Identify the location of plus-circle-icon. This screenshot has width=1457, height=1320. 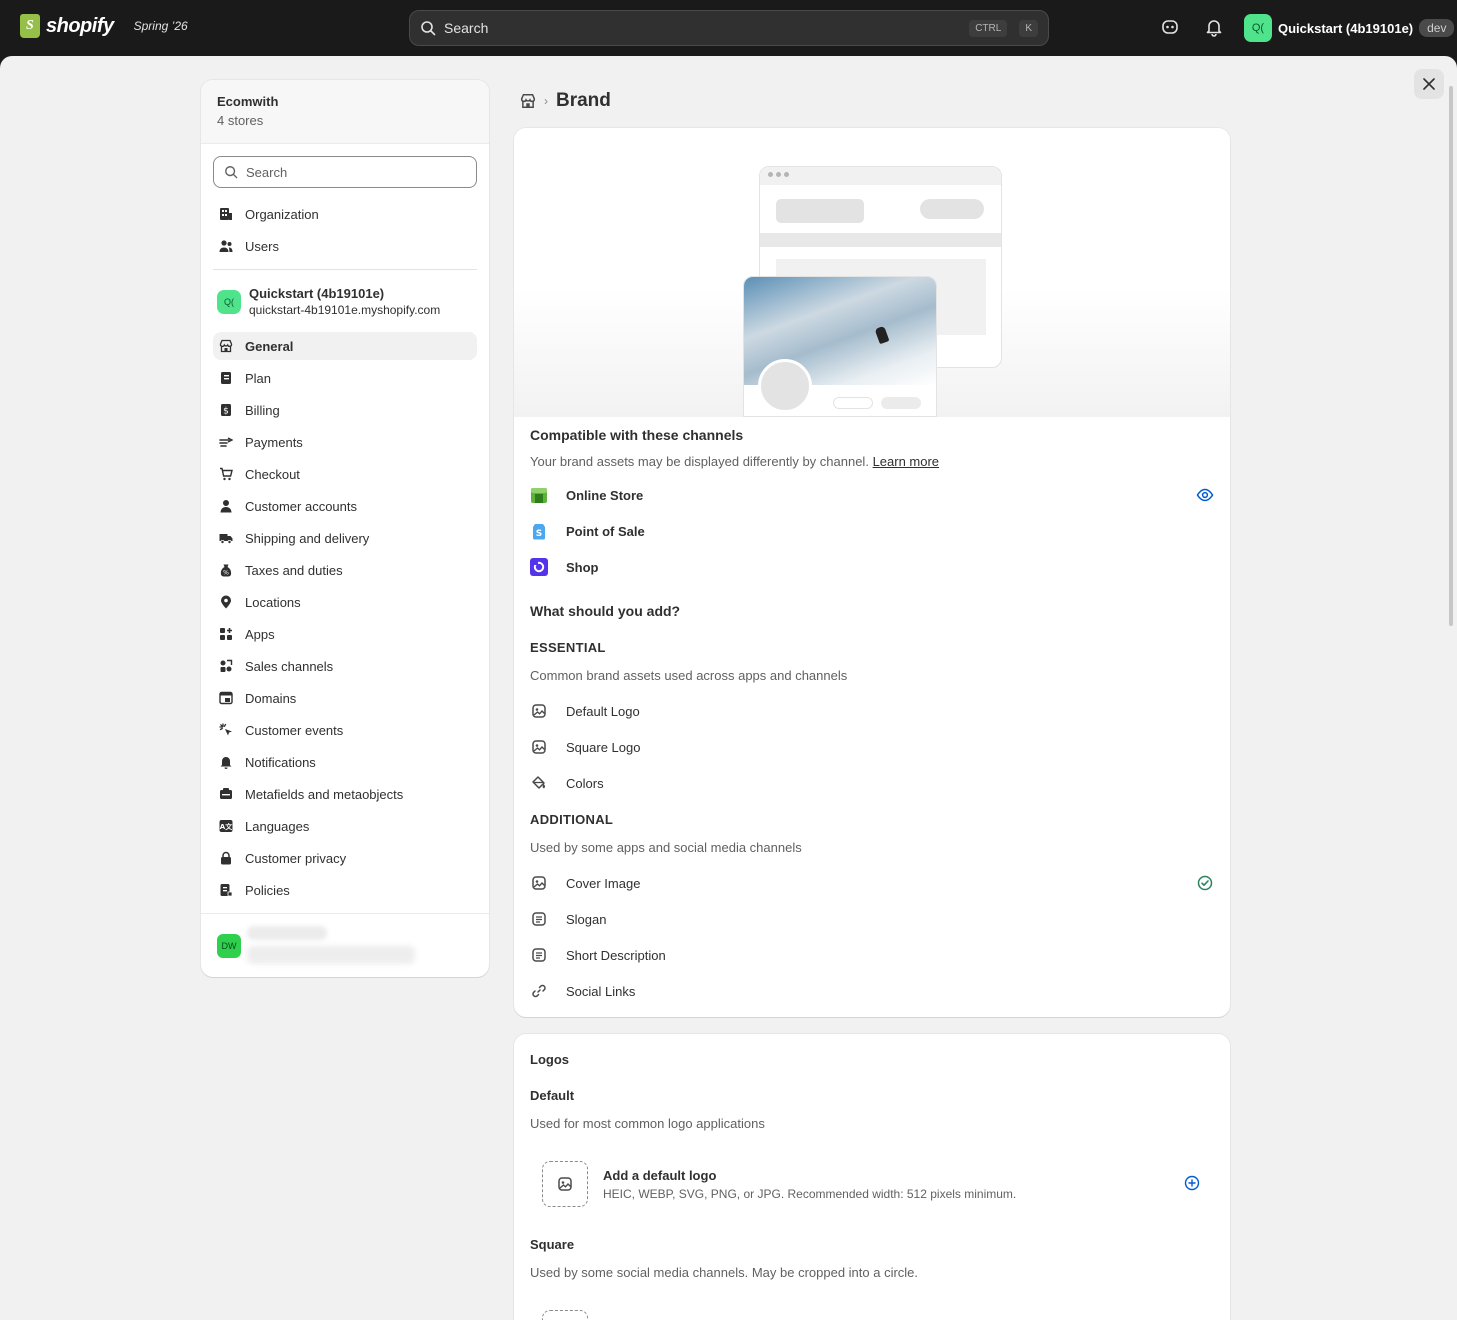
(1192, 1183).